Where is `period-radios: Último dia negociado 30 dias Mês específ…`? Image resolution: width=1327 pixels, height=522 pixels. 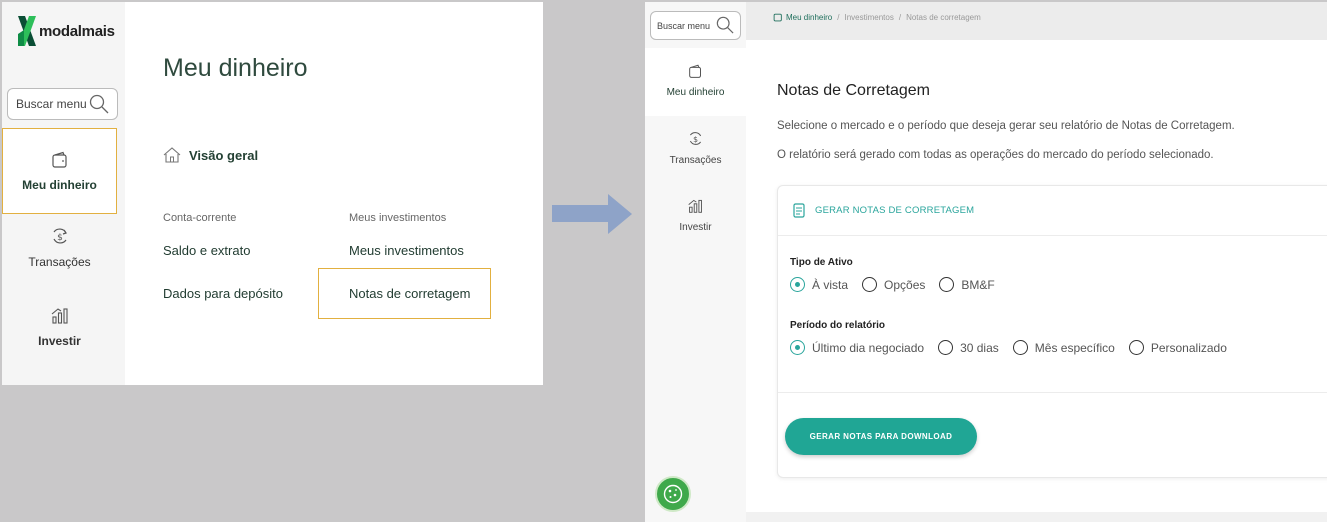
period-radios: Último dia negociado 30 dias Mês específ… is located at coordinates (1015, 347).